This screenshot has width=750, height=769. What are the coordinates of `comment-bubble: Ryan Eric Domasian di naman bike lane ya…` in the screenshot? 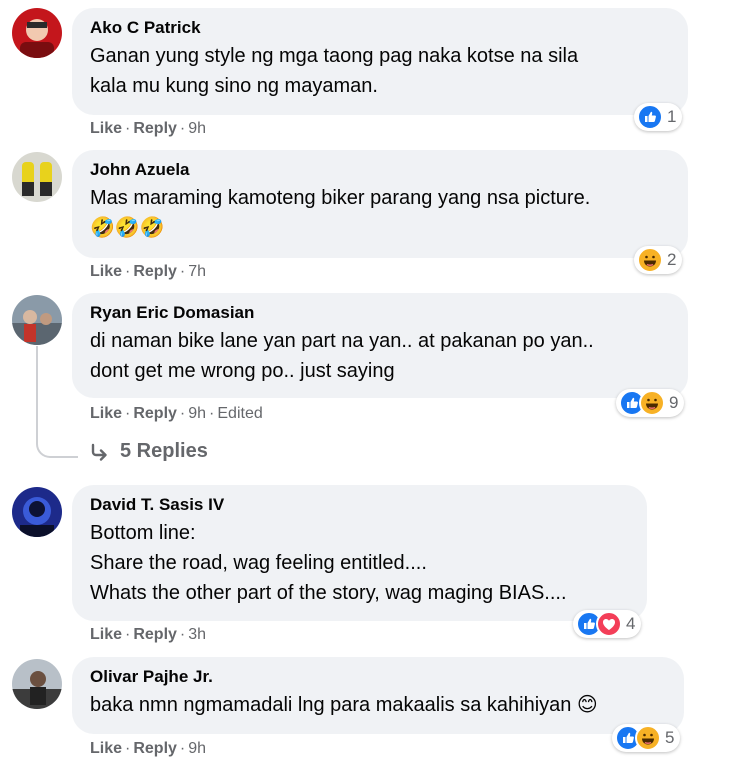 It's located at (380, 345).